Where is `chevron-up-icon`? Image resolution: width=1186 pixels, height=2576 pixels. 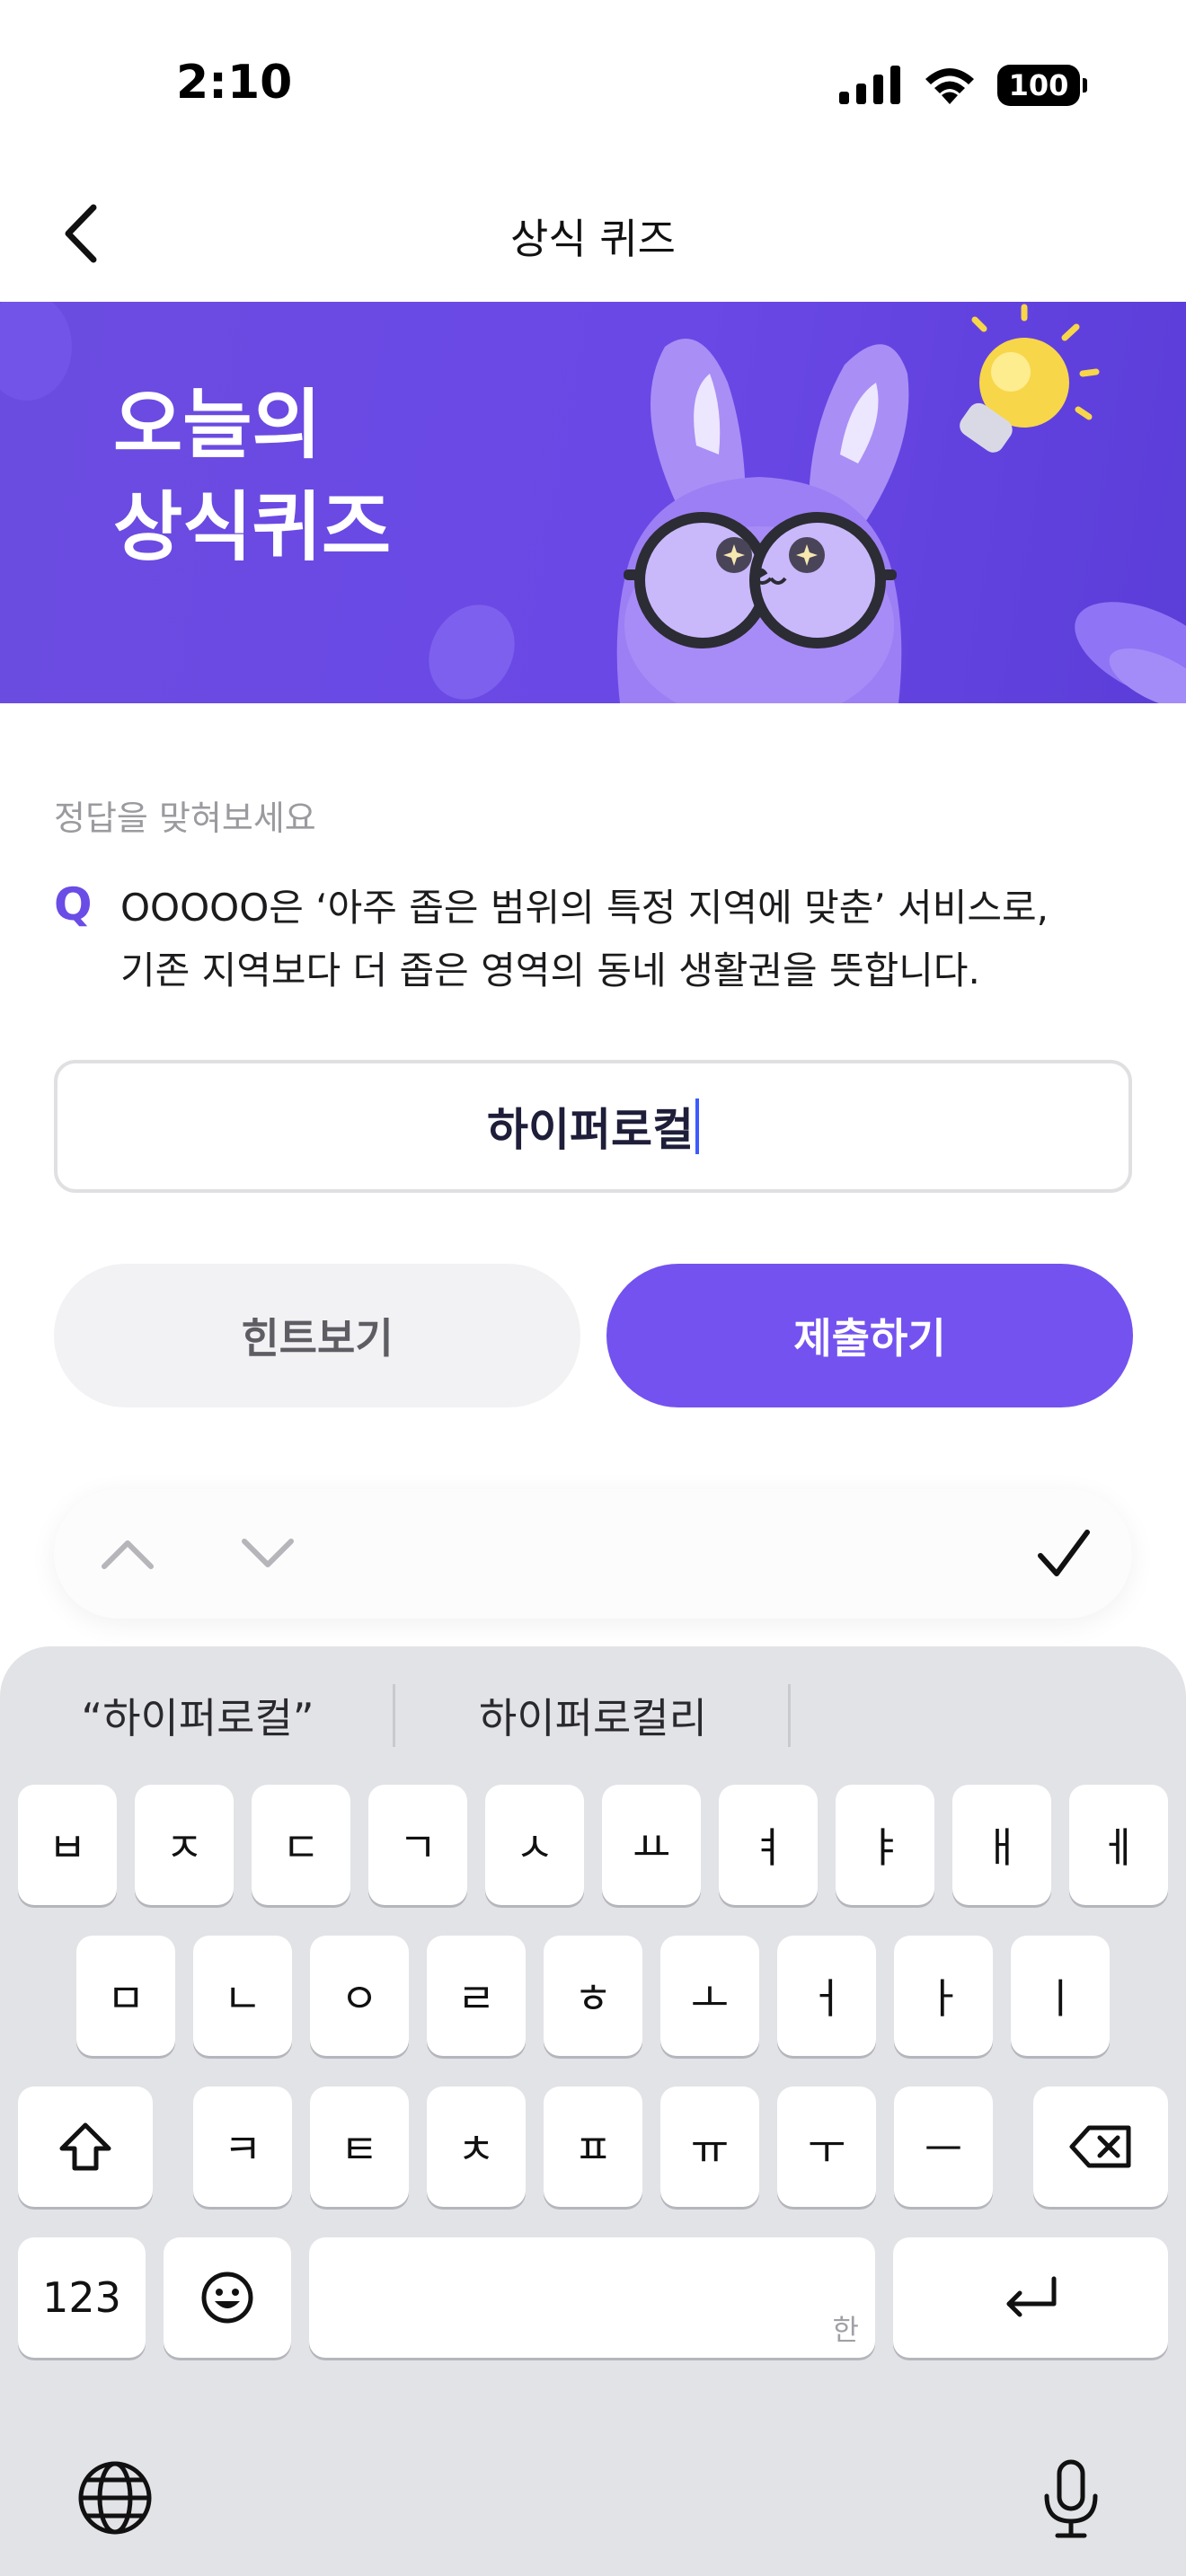
chevron-up-icon is located at coordinates (128, 1554).